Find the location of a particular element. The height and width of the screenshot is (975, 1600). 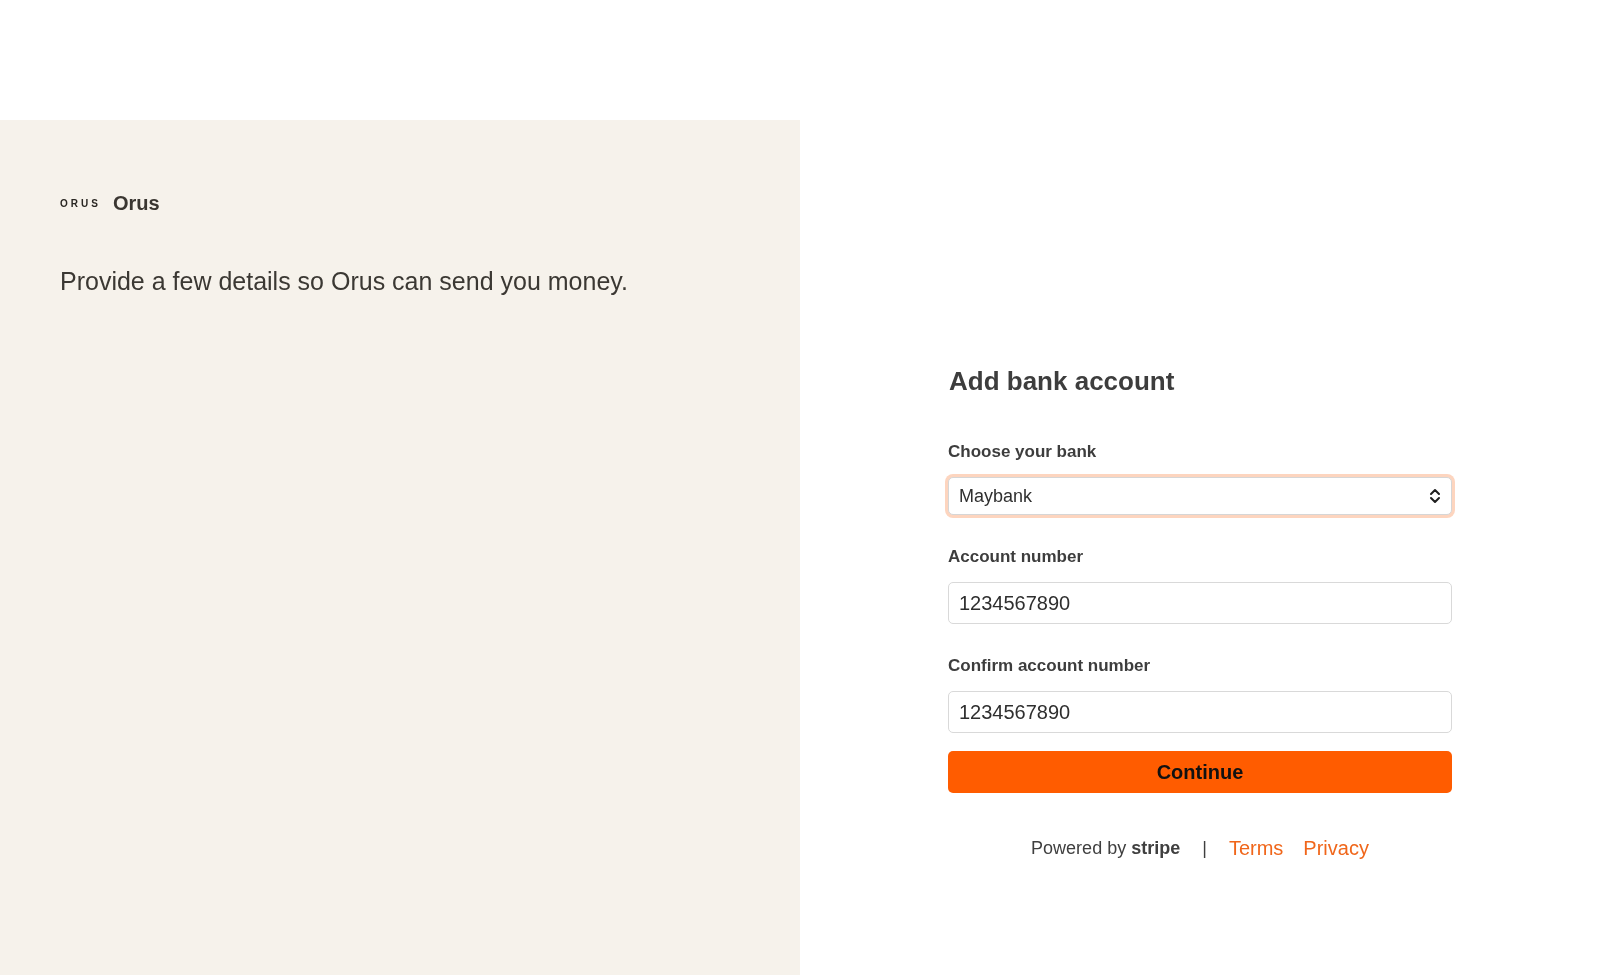

field-label: Choose your bank is located at coordinates (1023, 452).